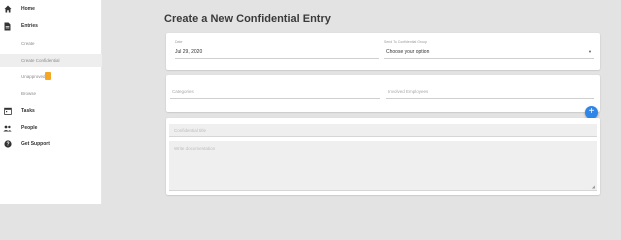 The height and width of the screenshot is (240, 621). I want to click on sidebar-item-home: Home, so click(51, 9).